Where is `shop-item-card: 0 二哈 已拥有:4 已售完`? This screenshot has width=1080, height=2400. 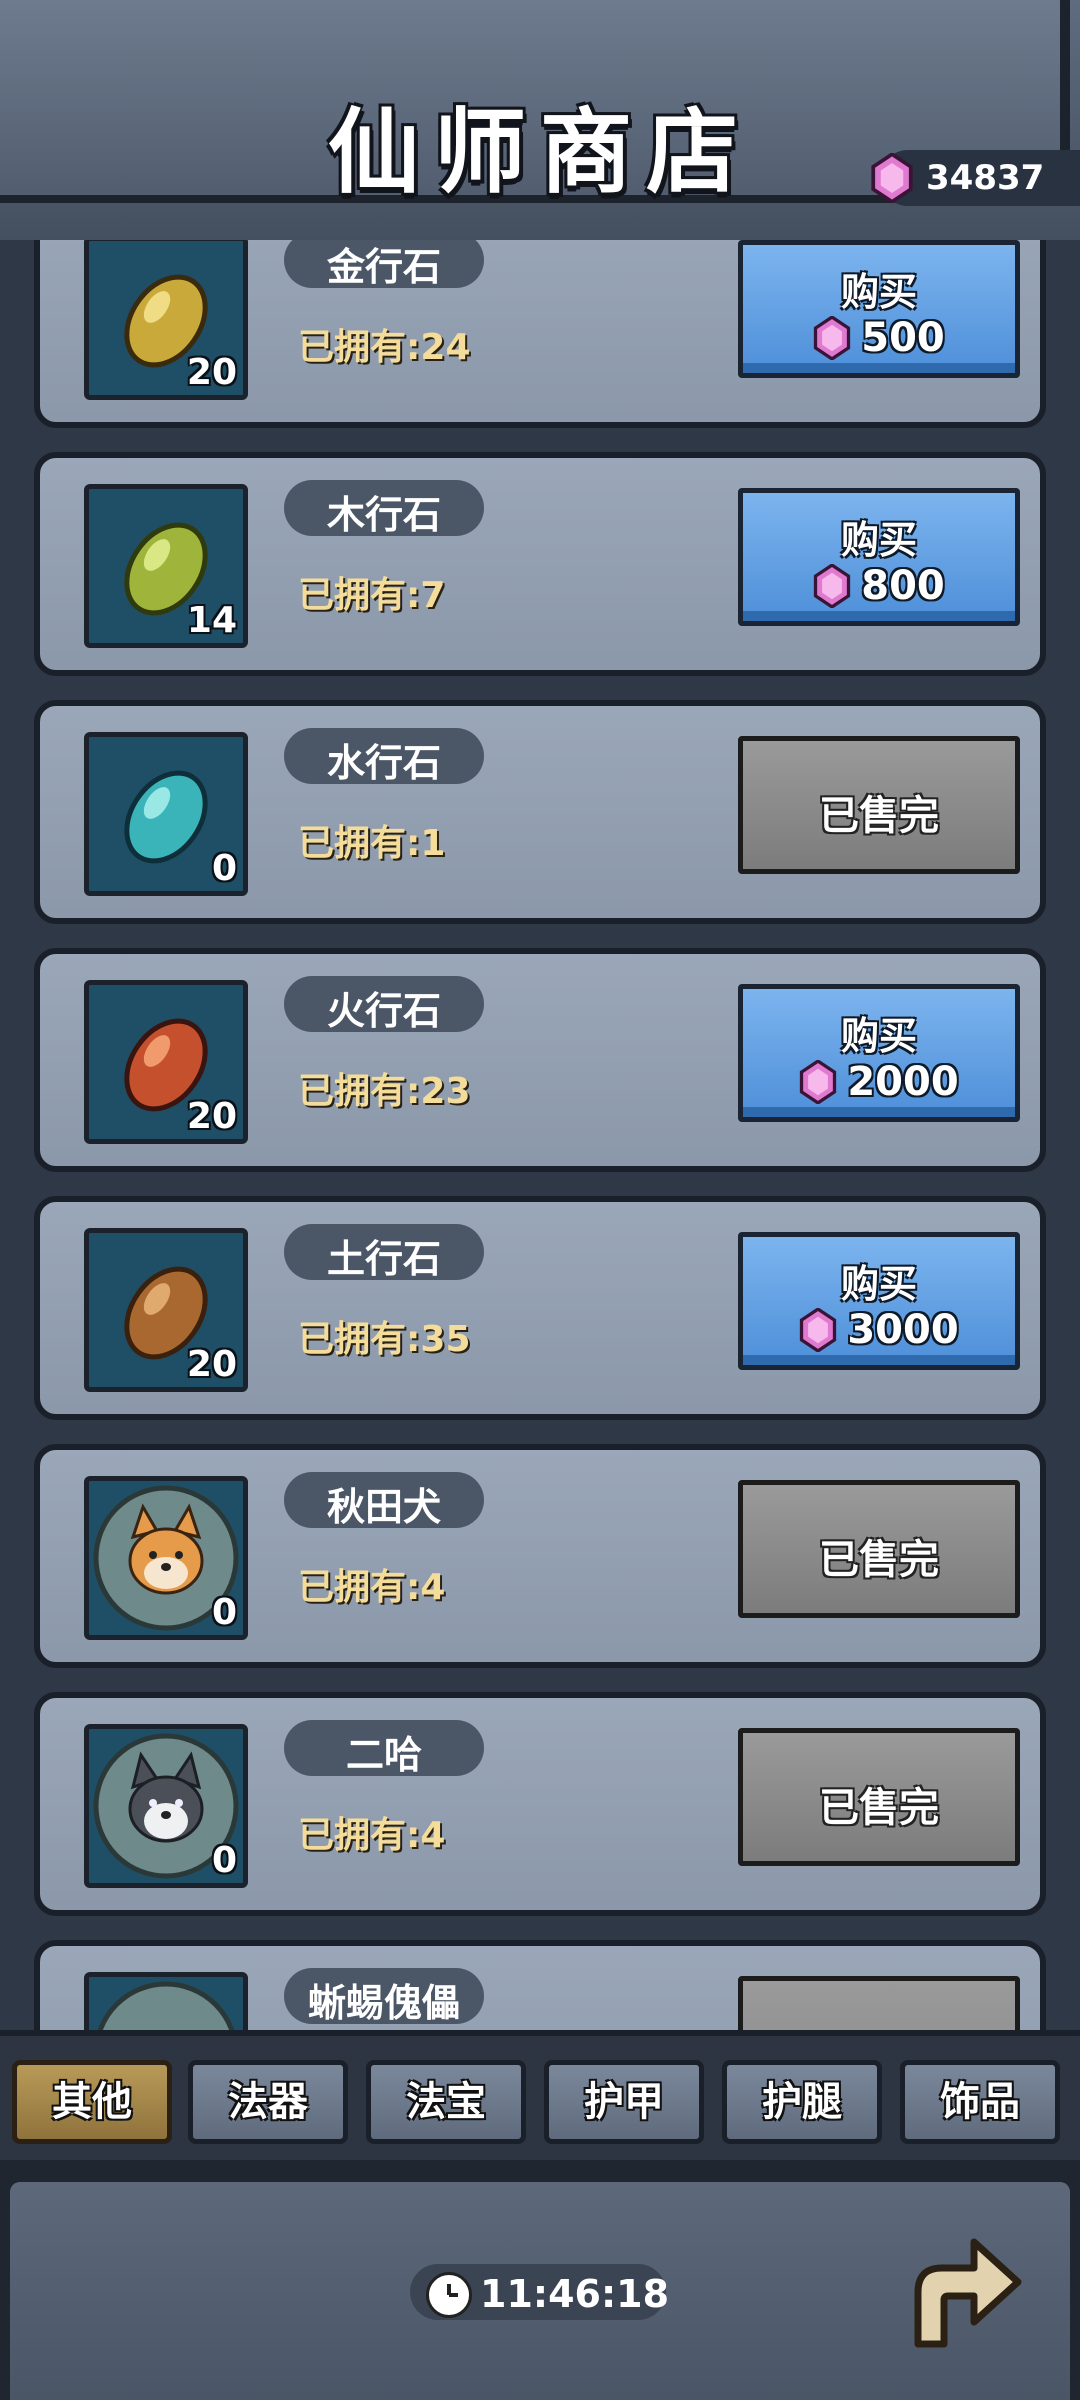
shop-item-card: 0 二哈 已拥有:4 已售完 is located at coordinates (540, 1804).